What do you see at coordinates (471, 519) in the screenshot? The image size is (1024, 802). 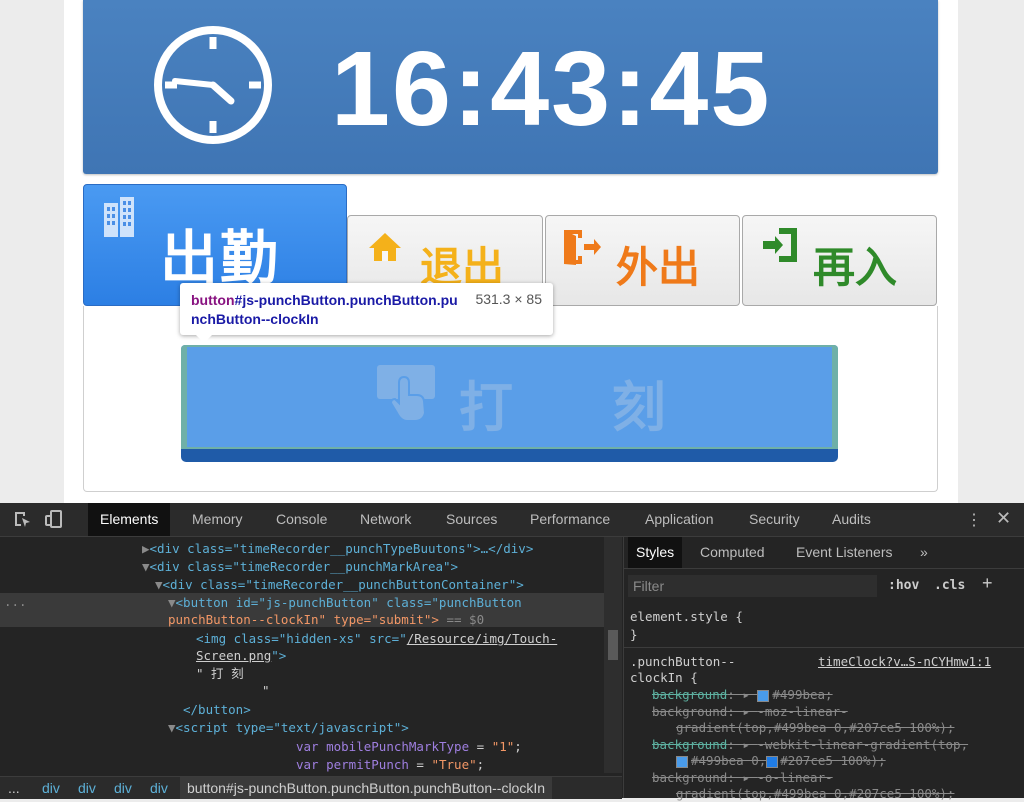 I see `tab-sources: Sources` at bounding box center [471, 519].